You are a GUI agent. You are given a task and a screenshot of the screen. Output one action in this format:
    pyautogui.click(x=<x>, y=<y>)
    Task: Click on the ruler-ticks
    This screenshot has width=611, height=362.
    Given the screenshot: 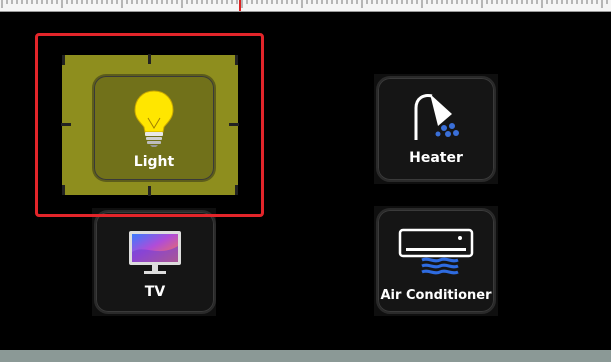 What is the action you would take?
    pyautogui.click(x=304, y=5)
    